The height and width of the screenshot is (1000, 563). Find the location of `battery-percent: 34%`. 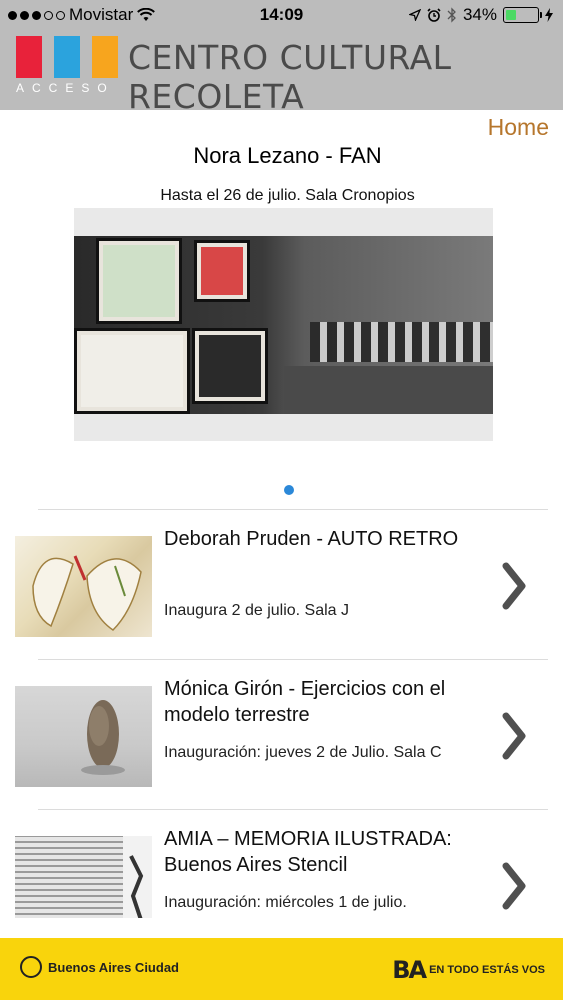

battery-percent: 34% is located at coordinates (479, 14).